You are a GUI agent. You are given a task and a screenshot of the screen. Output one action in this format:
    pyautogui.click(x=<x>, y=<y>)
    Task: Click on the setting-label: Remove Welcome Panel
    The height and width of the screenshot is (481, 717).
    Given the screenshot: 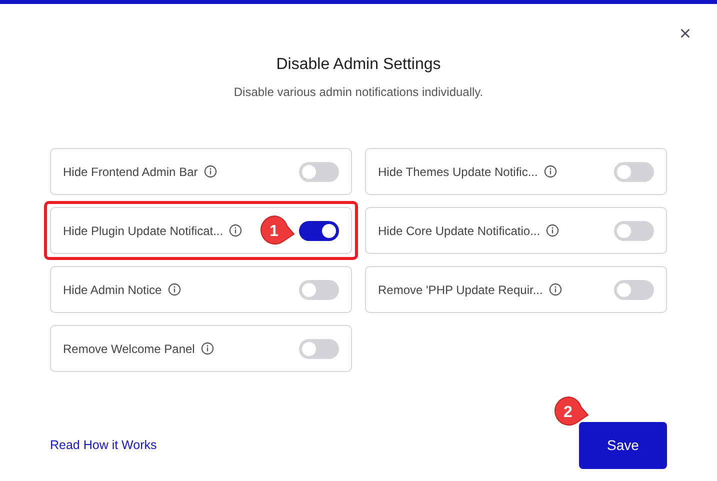 What is the action you would take?
    pyautogui.click(x=129, y=349)
    